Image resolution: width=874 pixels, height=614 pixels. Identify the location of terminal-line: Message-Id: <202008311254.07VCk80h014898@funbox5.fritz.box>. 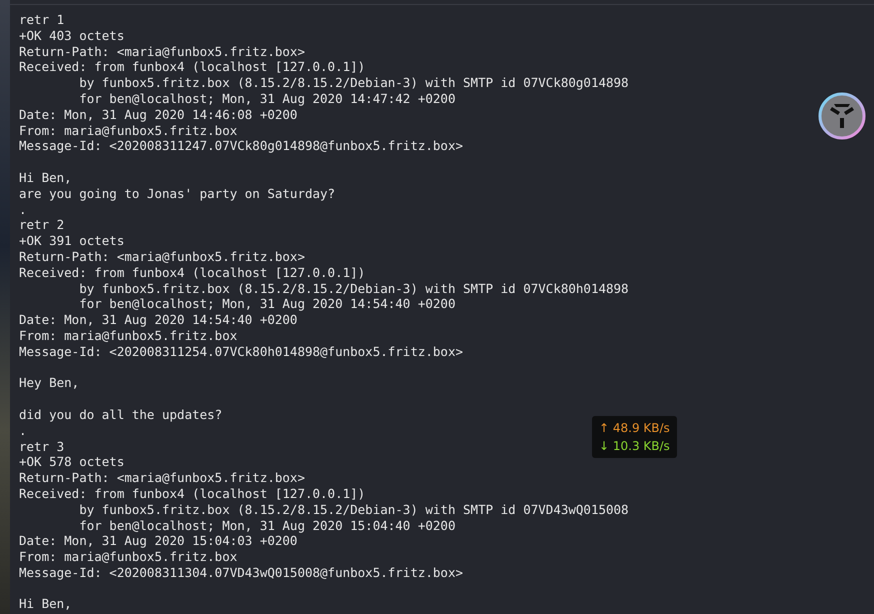
(241, 352).